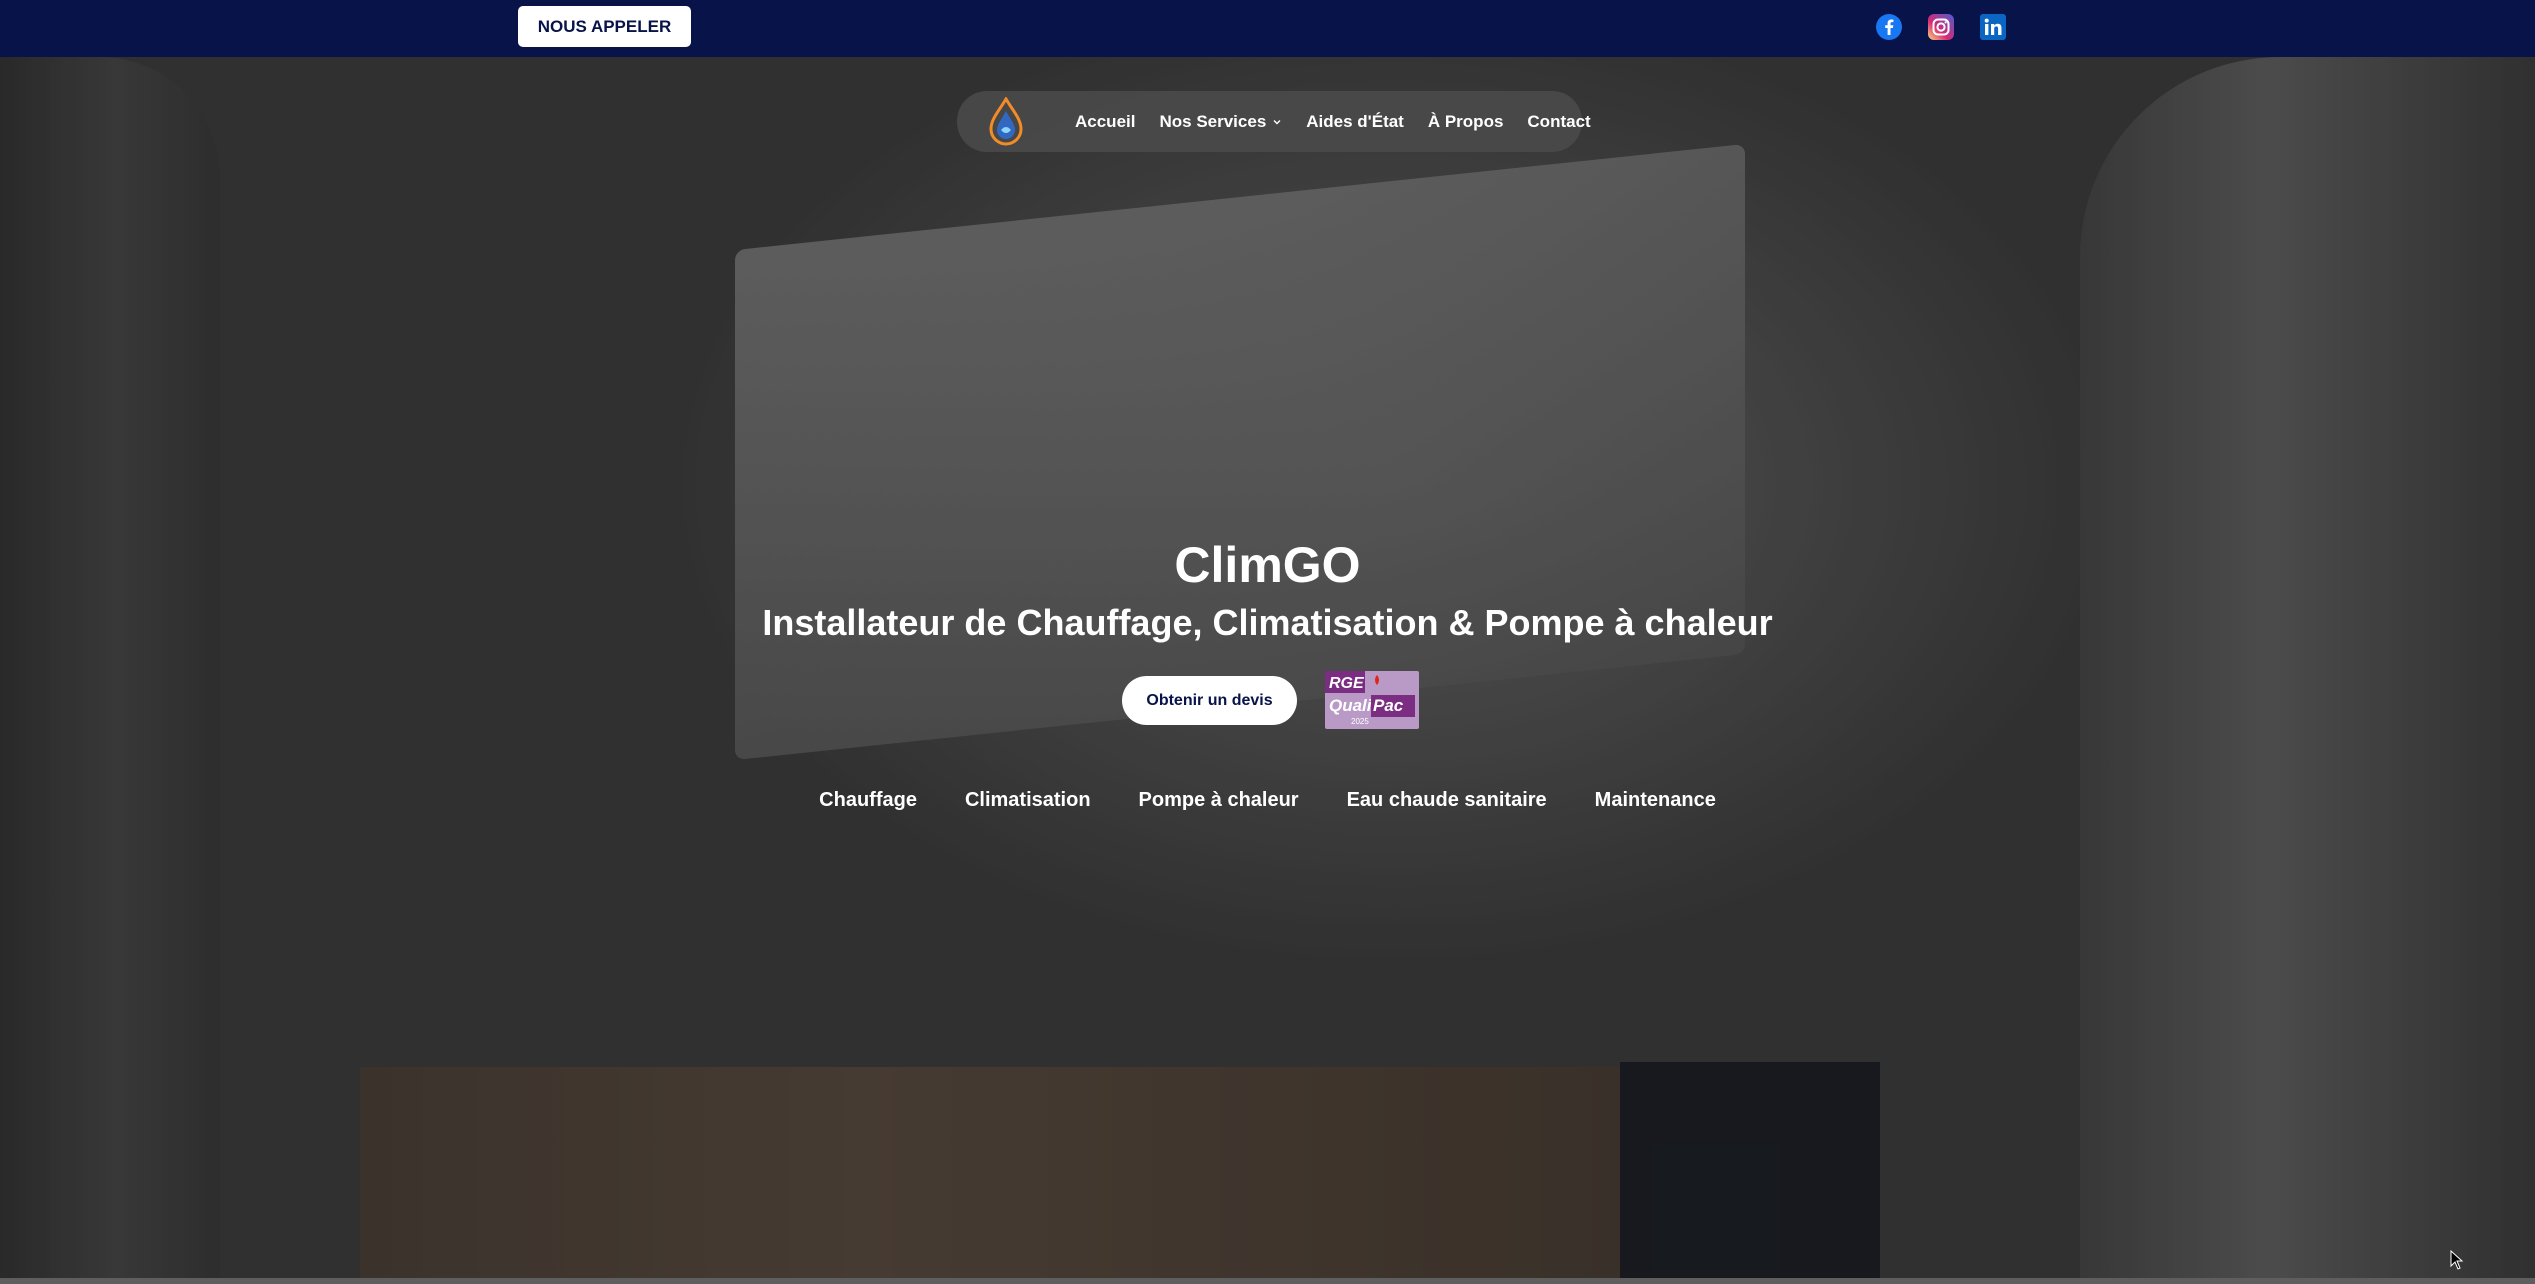 The height and width of the screenshot is (1284, 2535). Describe the element at coordinates (1655, 800) in the screenshot. I see `service-link-maintenance: Maintenance` at that location.